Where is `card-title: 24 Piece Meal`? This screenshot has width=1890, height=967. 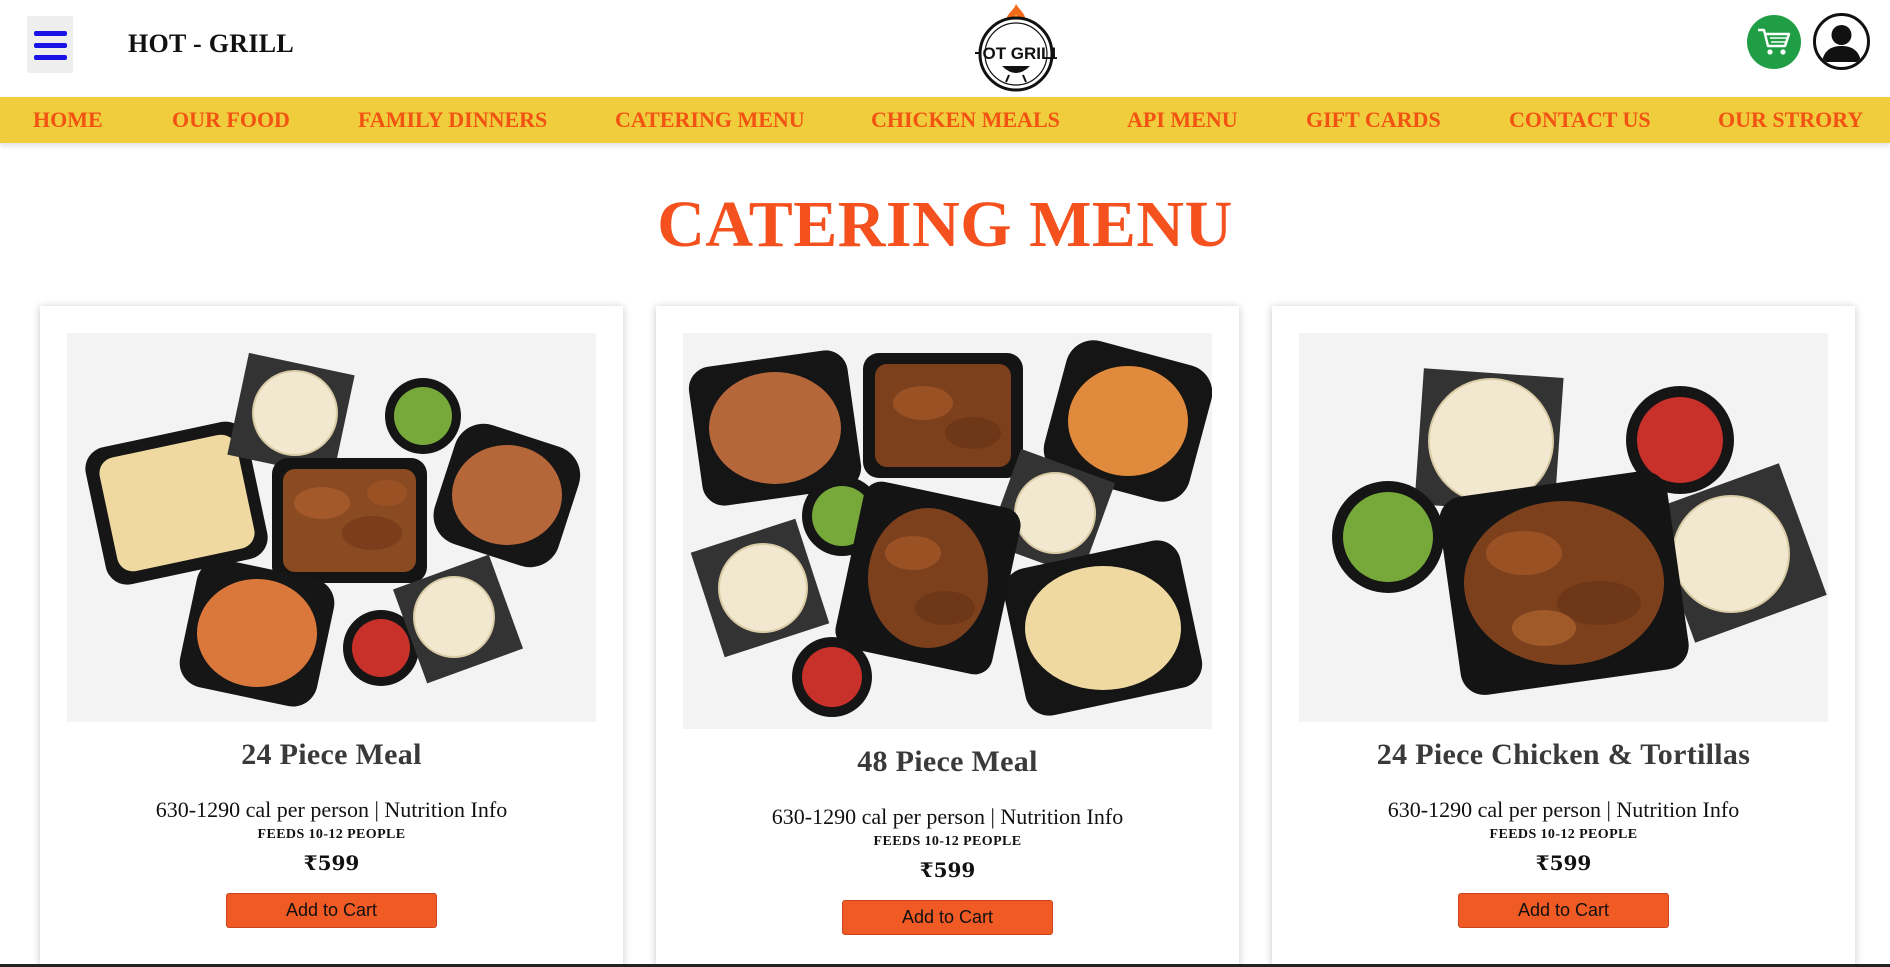 card-title: 24 Piece Meal is located at coordinates (331, 754).